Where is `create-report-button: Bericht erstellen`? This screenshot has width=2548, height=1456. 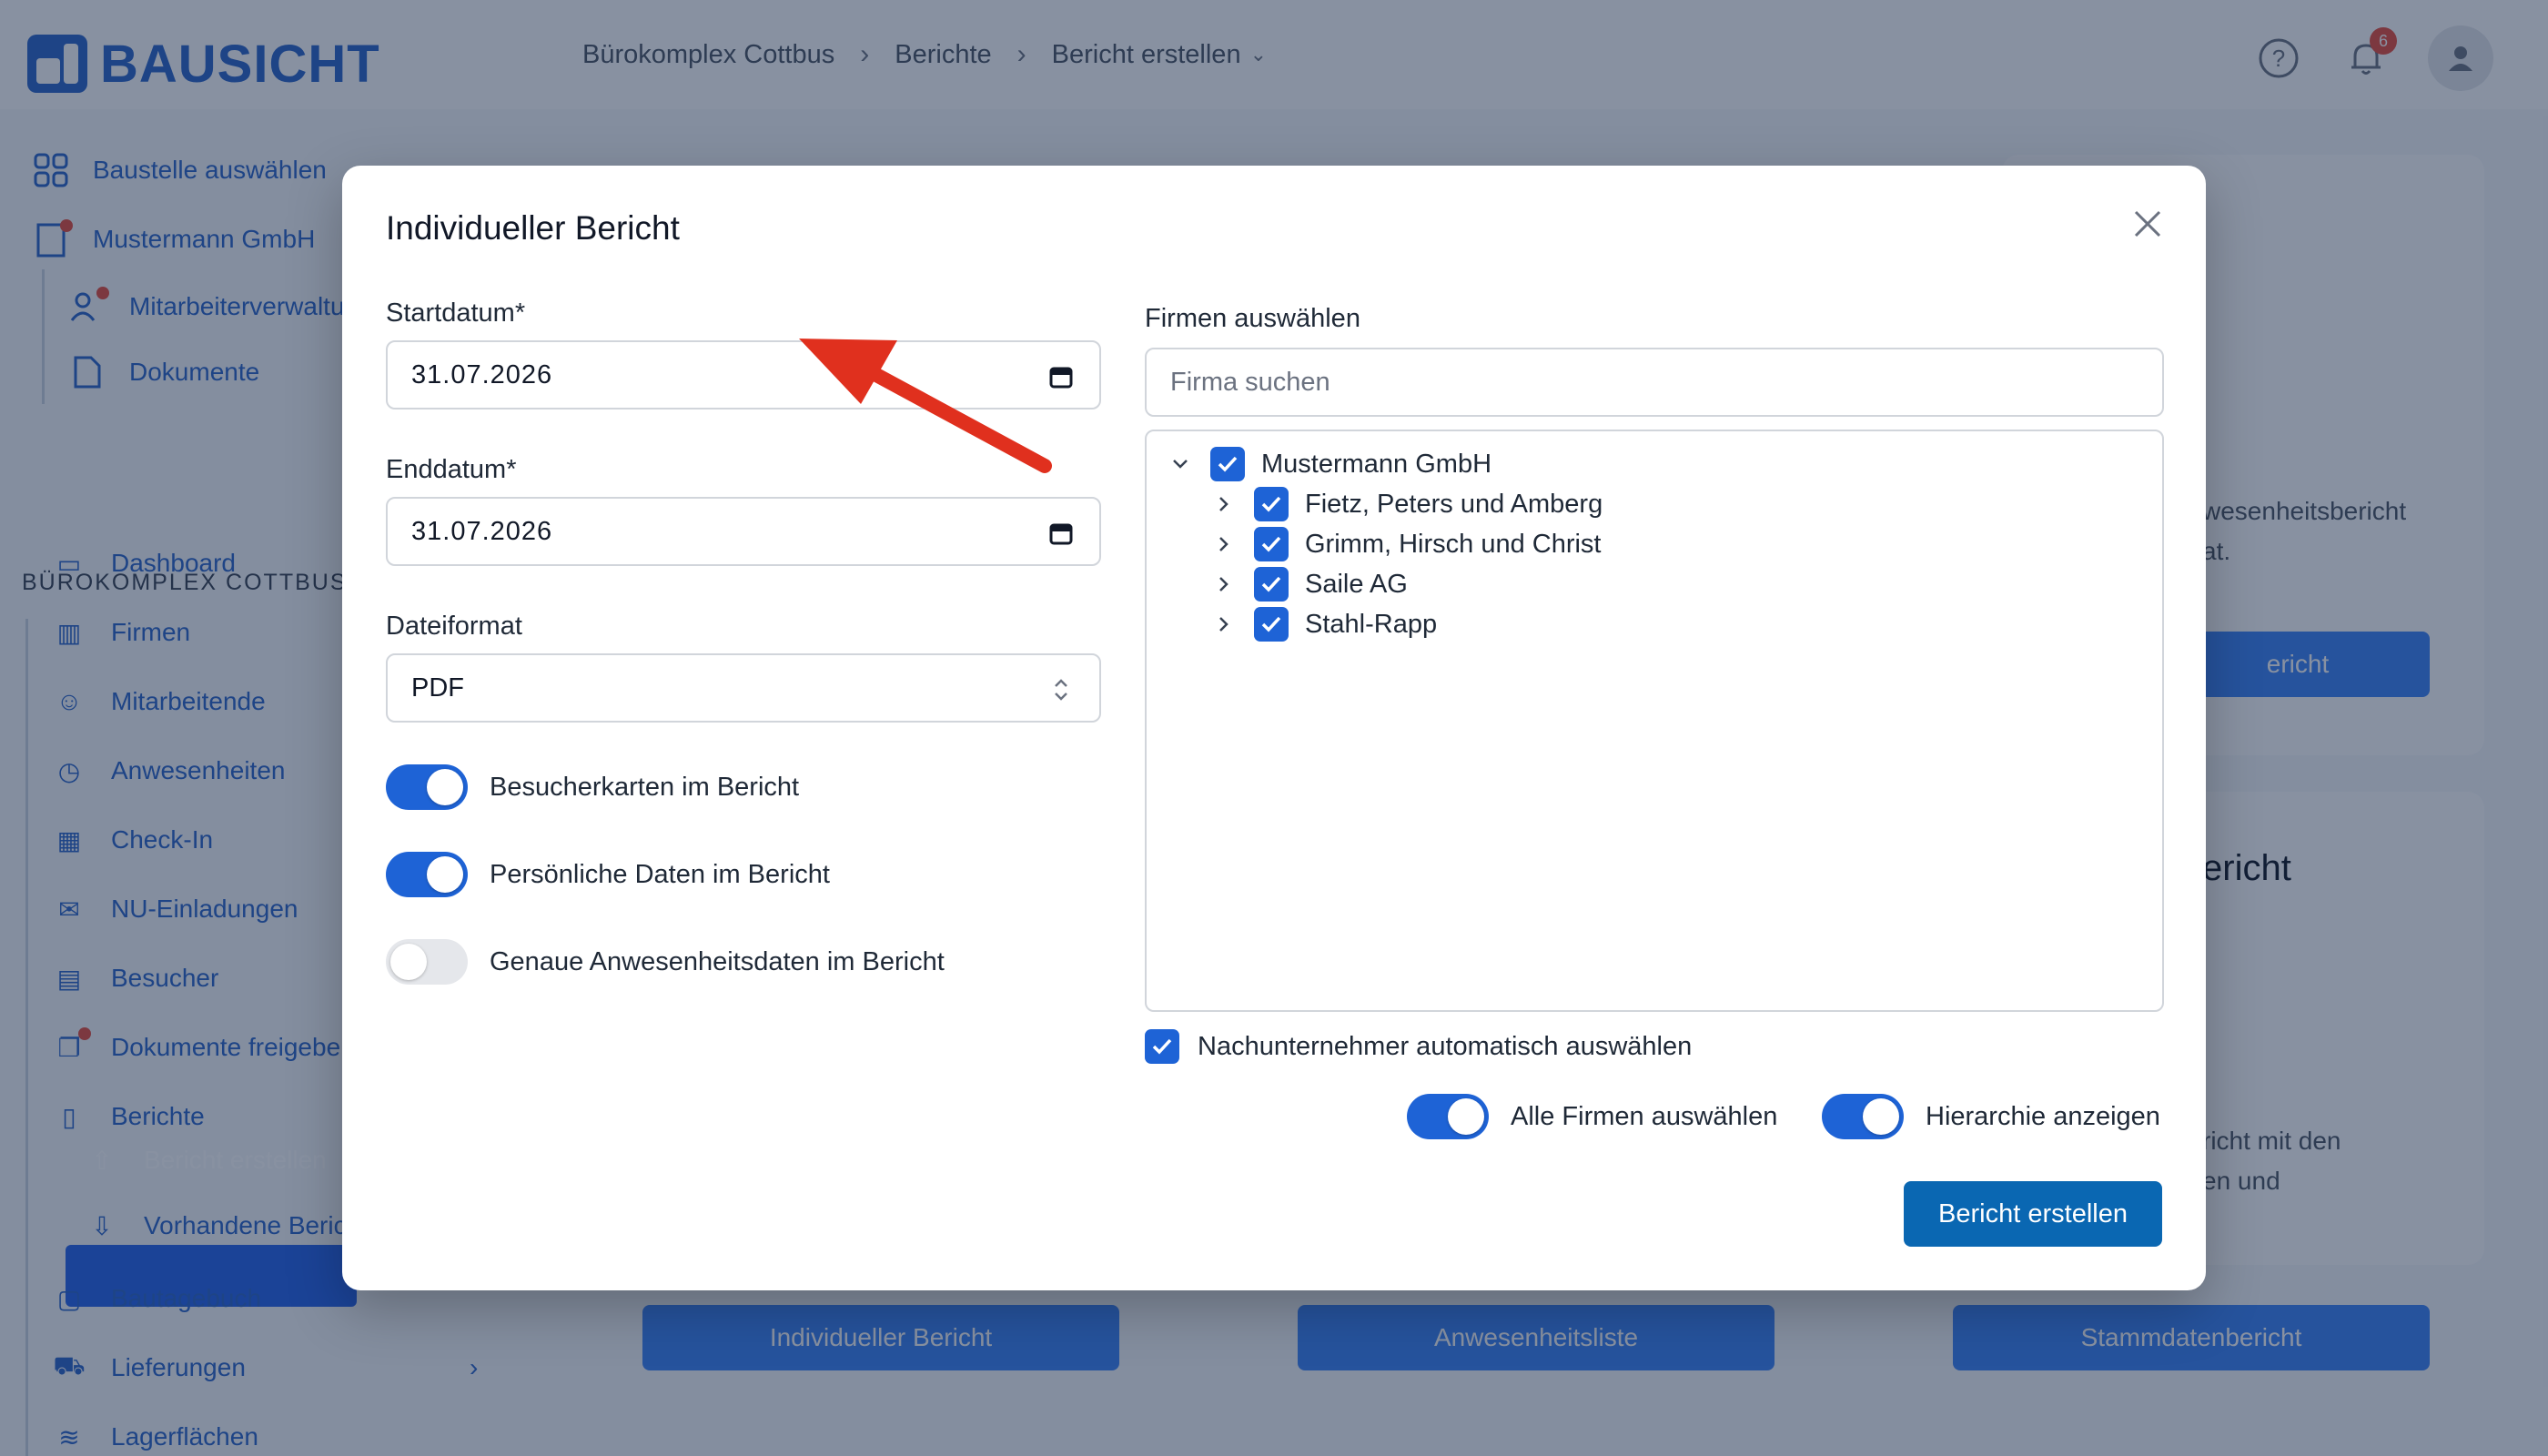 create-report-button: Bericht erstellen is located at coordinates (2033, 1214).